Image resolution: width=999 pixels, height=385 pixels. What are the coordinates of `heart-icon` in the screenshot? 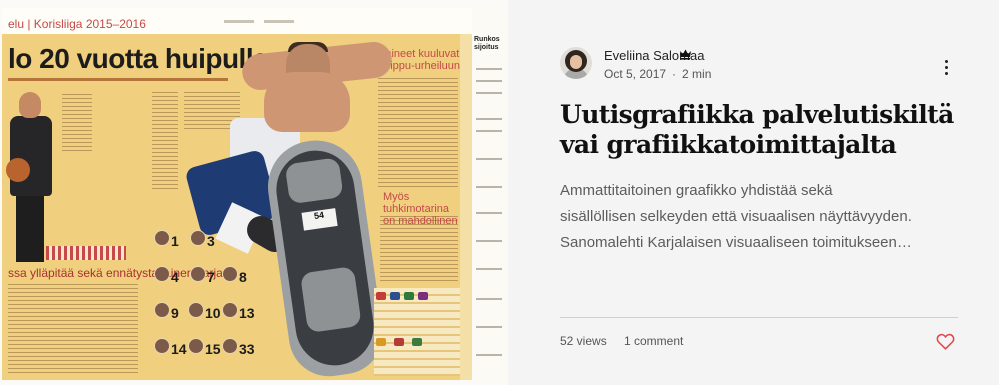 It's located at (945, 341).